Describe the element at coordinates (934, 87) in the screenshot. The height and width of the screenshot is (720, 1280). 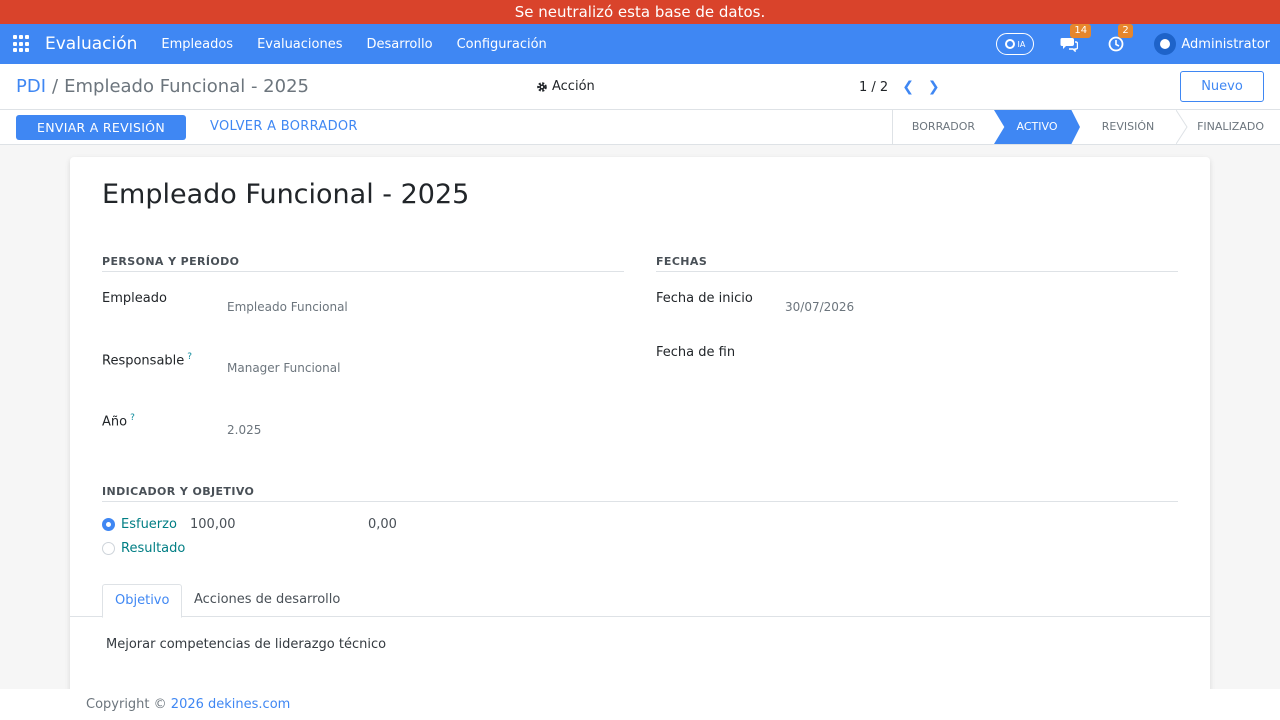
I see `chevron-right-icon: ❯` at that location.